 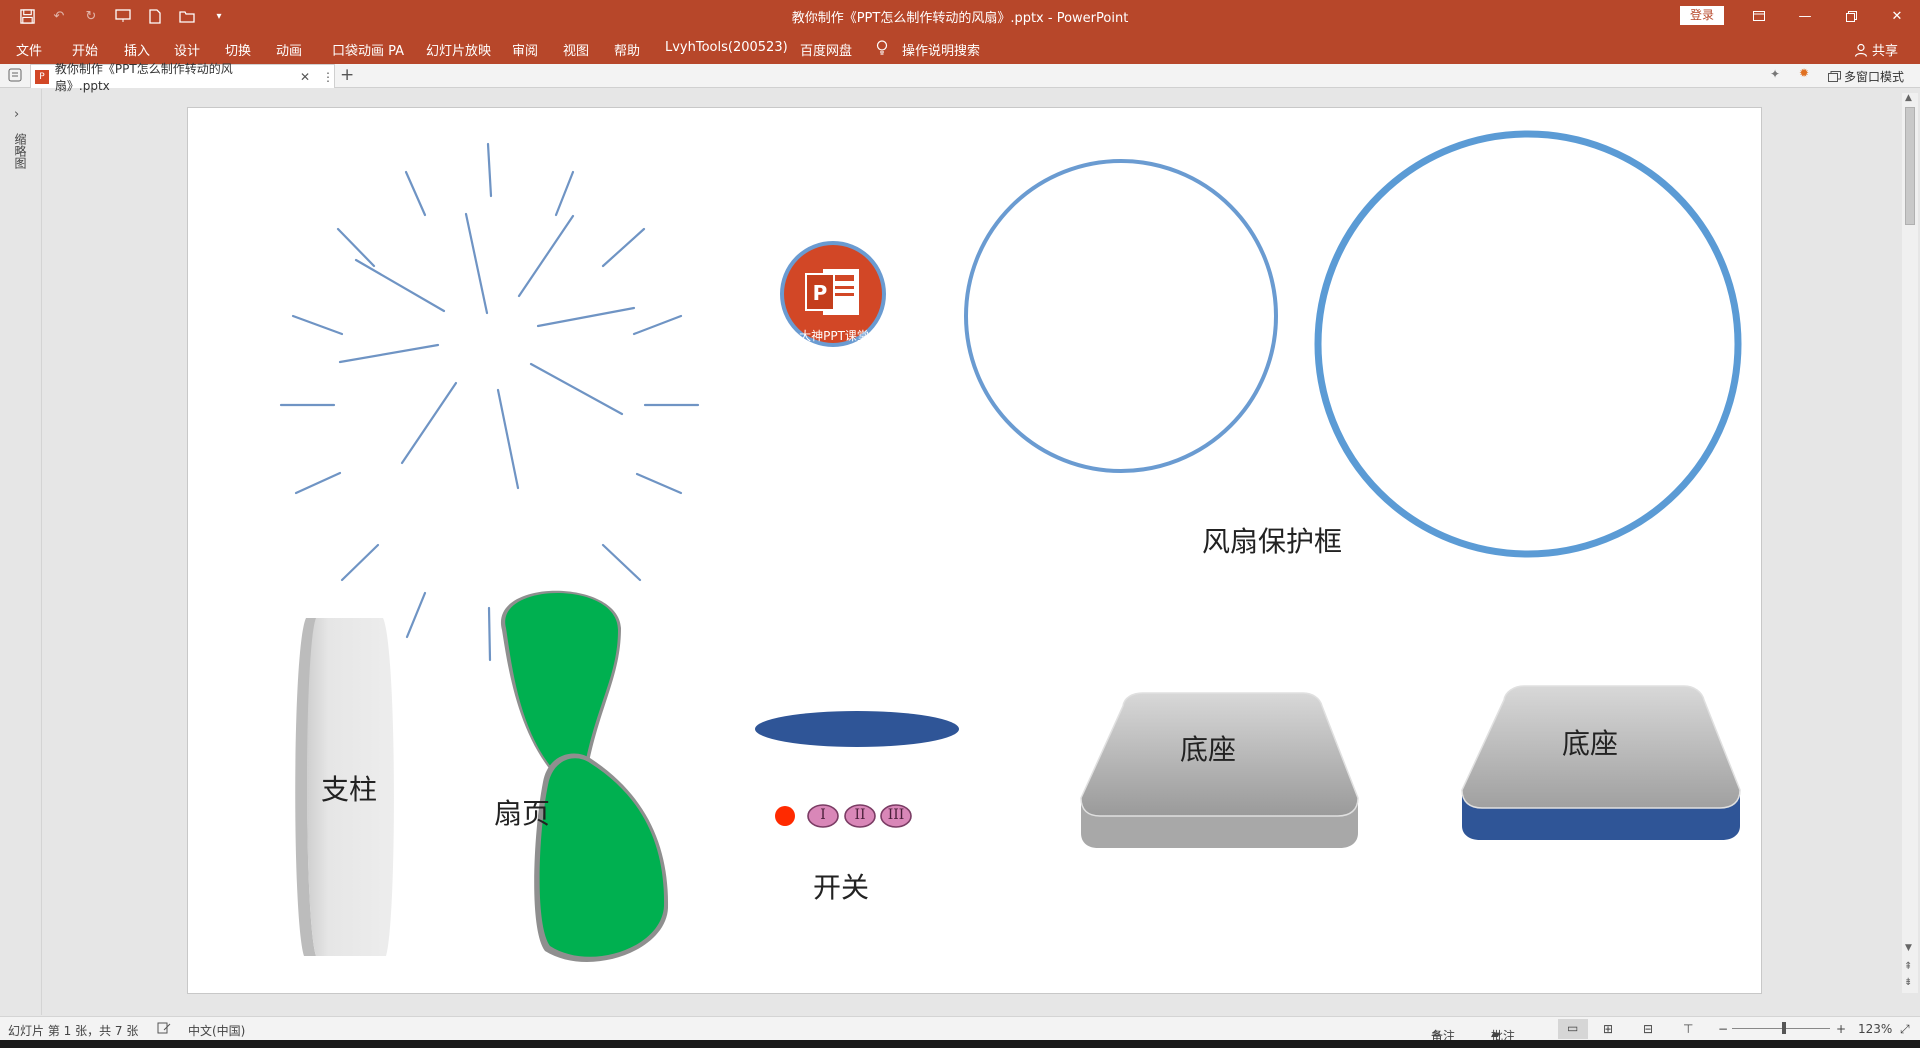 What do you see at coordinates (726, 47) in the screenshot?
I see `tab-lvyhtools: LvyhTools(200523)` at bounding box center [726, 47].